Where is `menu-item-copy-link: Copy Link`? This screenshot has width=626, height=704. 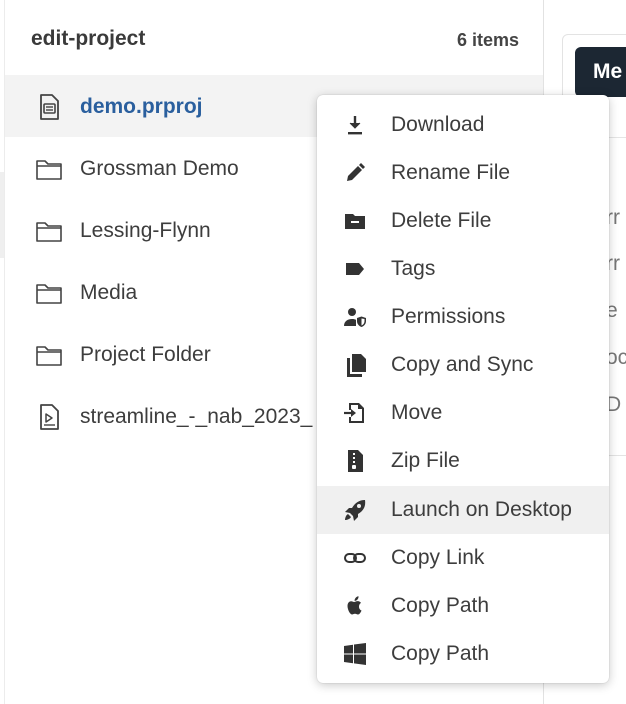 menu-item-copy-link: Copy Link is located at coordinates (463, 558).